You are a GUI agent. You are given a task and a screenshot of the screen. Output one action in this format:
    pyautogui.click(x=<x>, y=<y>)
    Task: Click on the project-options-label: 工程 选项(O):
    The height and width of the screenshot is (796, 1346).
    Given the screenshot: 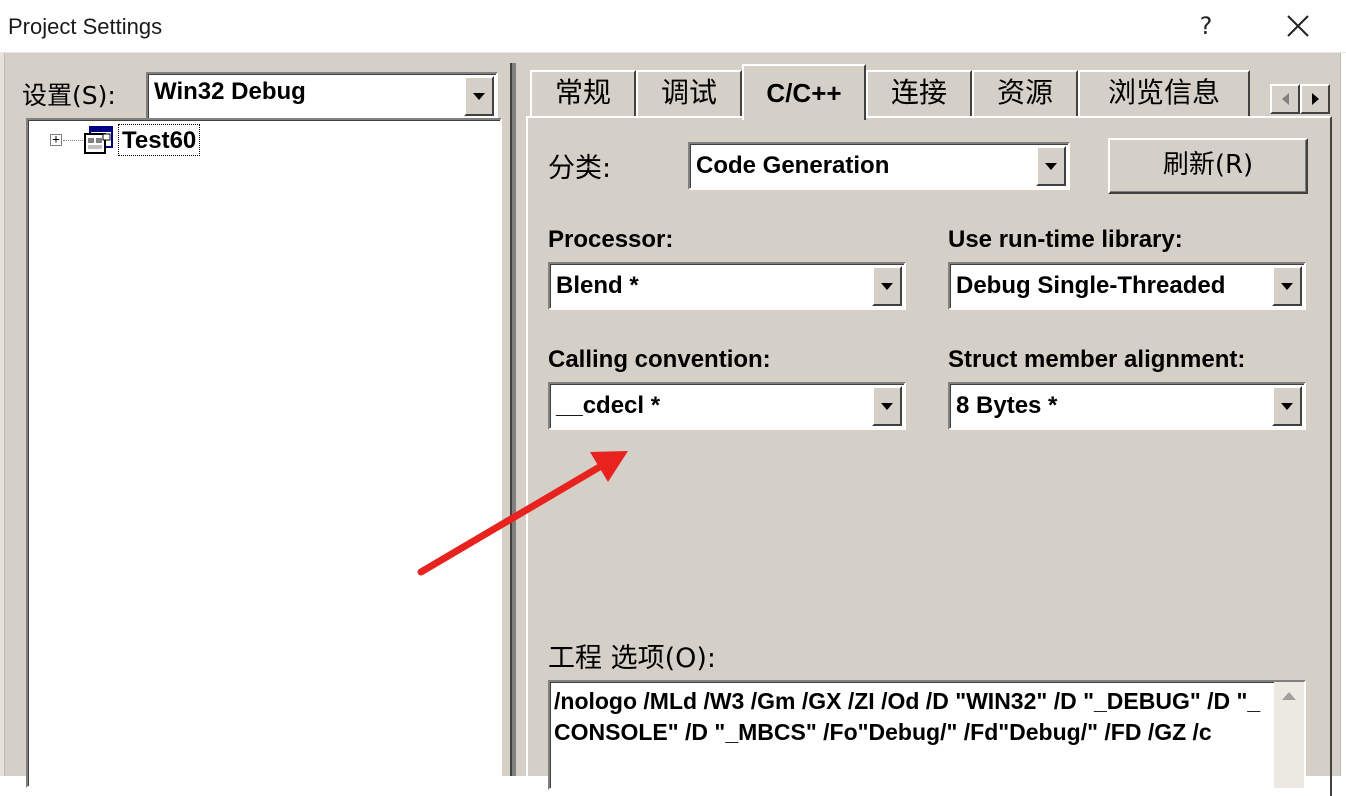 What is the action you would take?
    pyautogui.click(x=632, y=658)
    